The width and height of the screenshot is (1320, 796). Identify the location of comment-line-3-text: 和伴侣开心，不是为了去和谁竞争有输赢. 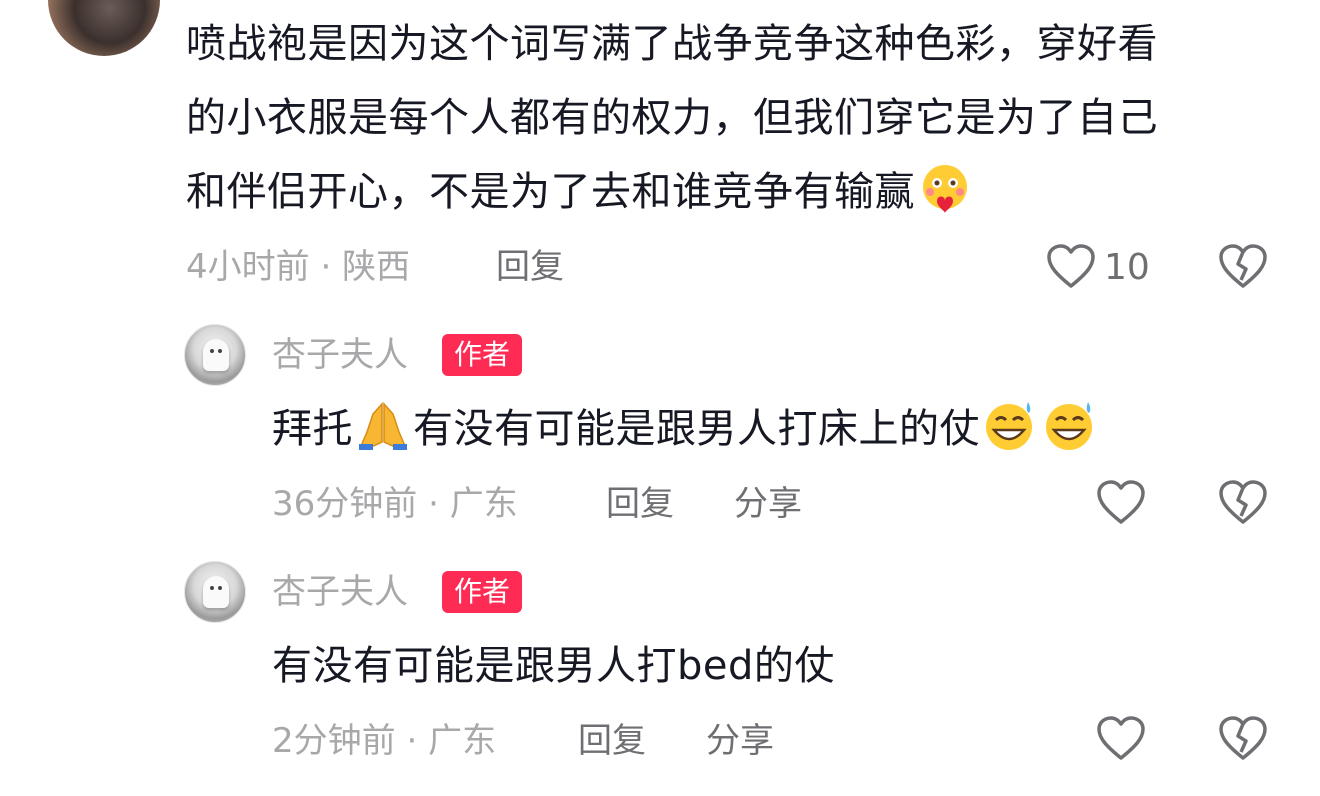
(550, 192).